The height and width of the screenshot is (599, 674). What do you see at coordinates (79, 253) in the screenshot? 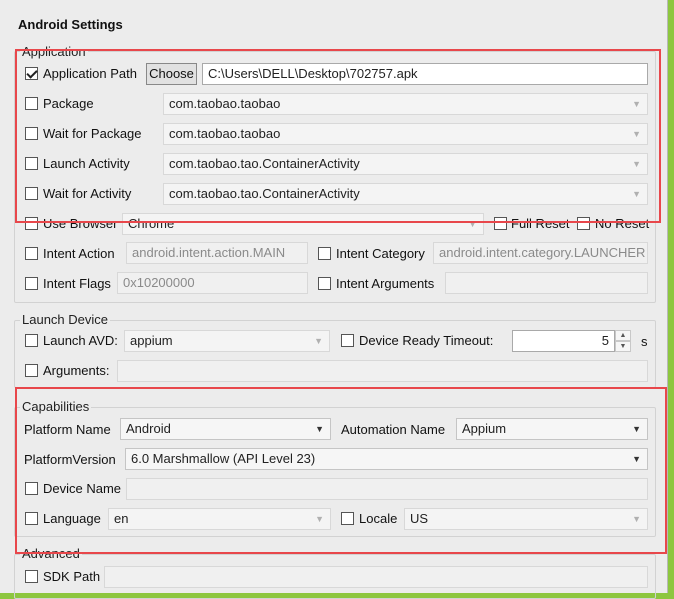
I see `intent-action-label: Intent Action` at bounding box center [79, 253].